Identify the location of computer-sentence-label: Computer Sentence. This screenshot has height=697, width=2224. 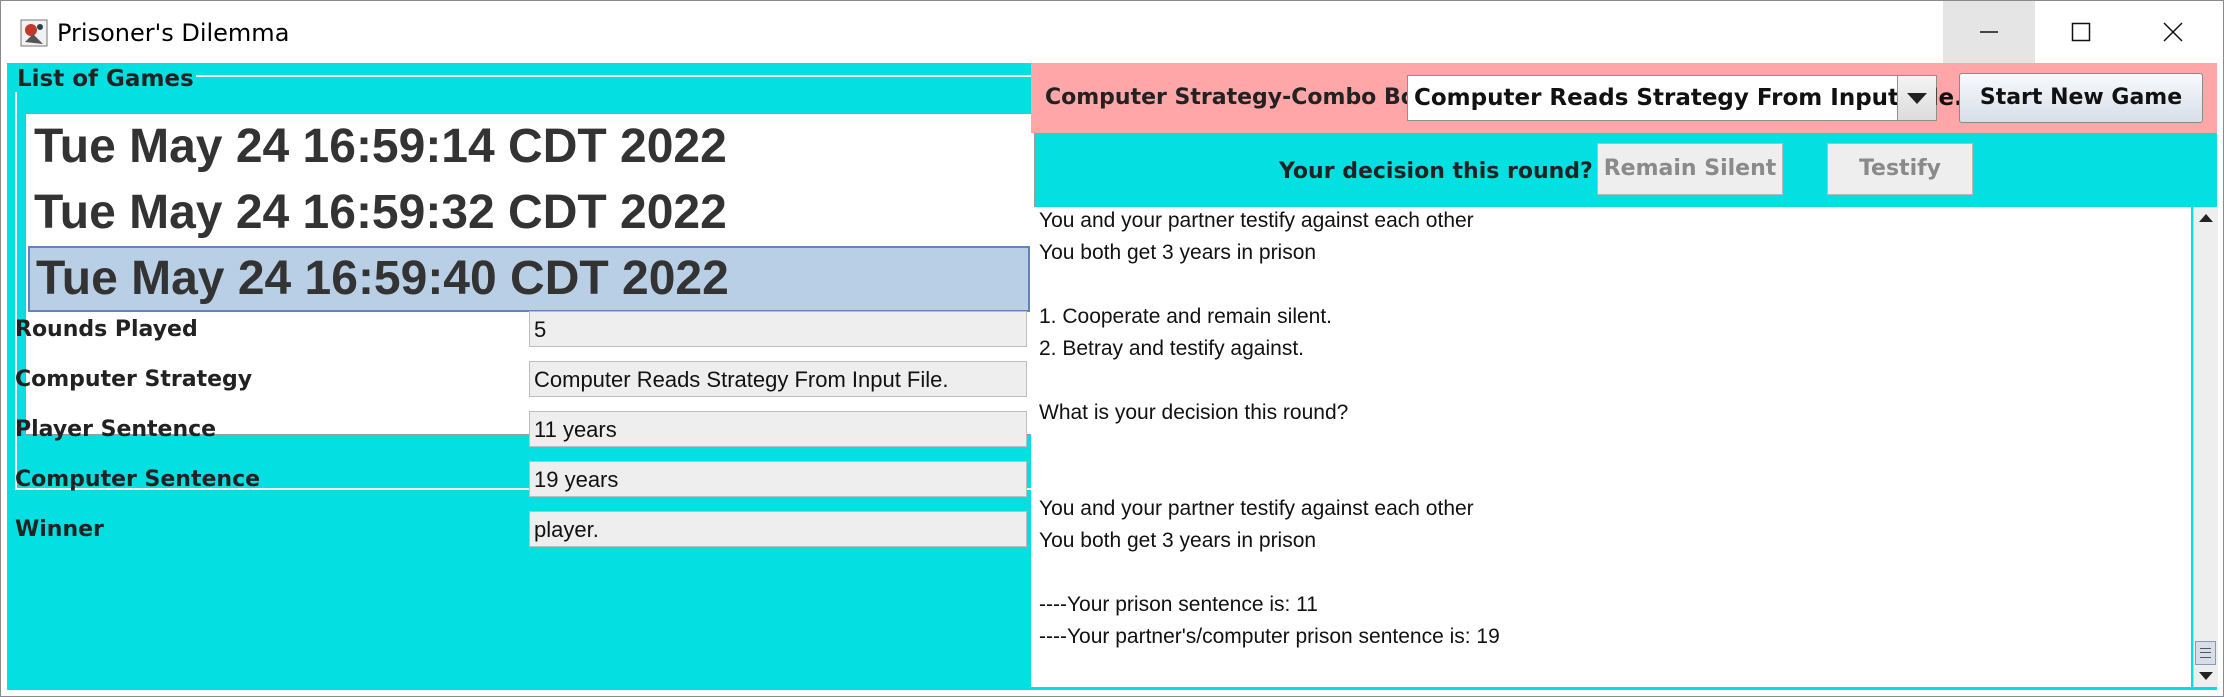
(138, 479).